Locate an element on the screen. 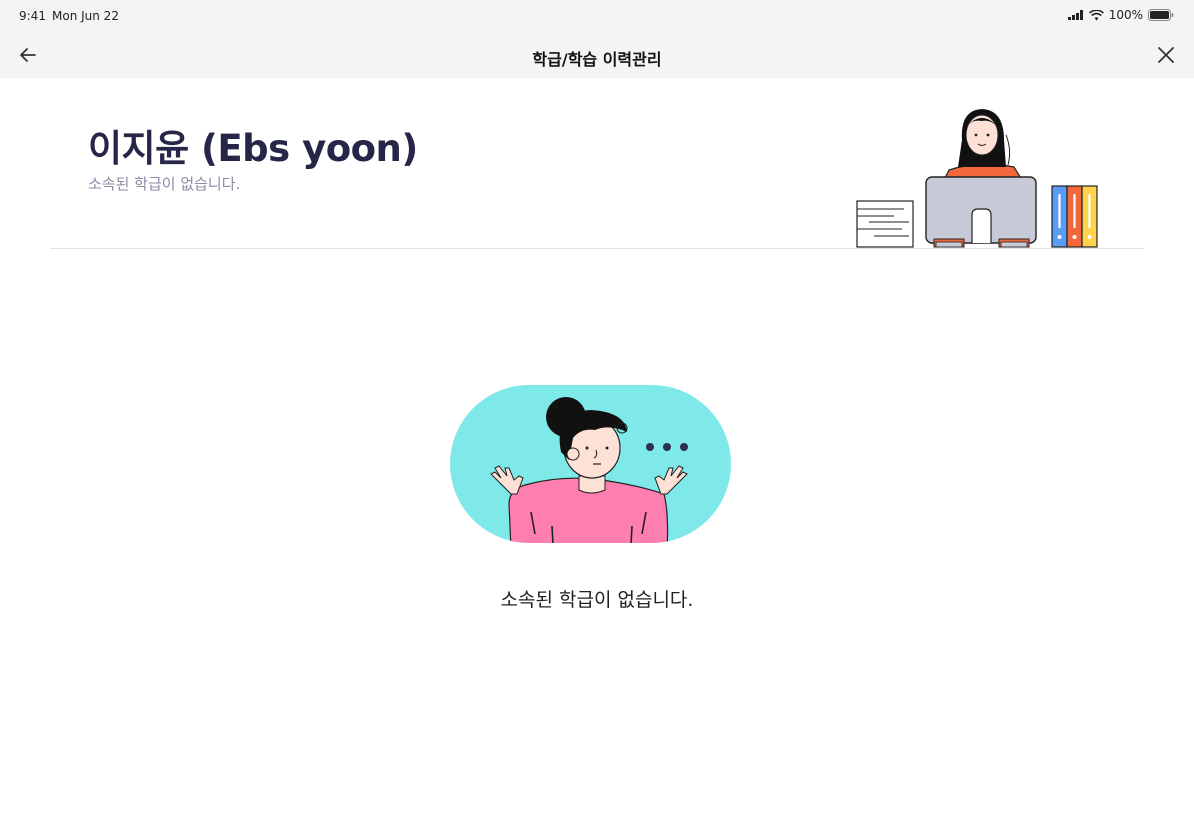  desk-worker-illustration is located at coordinates (977, 178).